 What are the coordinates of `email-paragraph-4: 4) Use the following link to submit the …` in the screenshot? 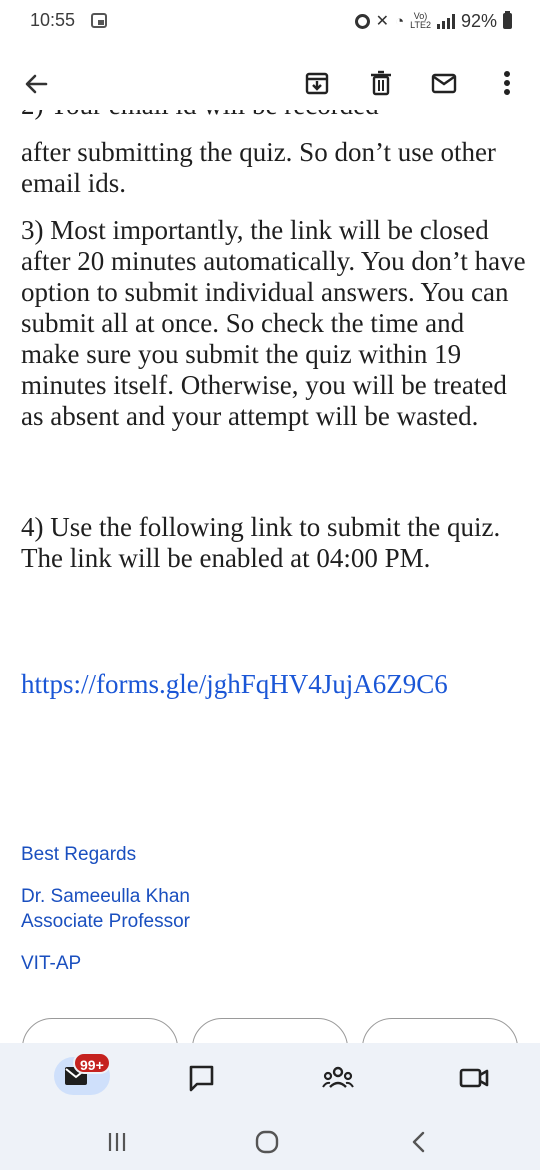 It's located at (261, 542).